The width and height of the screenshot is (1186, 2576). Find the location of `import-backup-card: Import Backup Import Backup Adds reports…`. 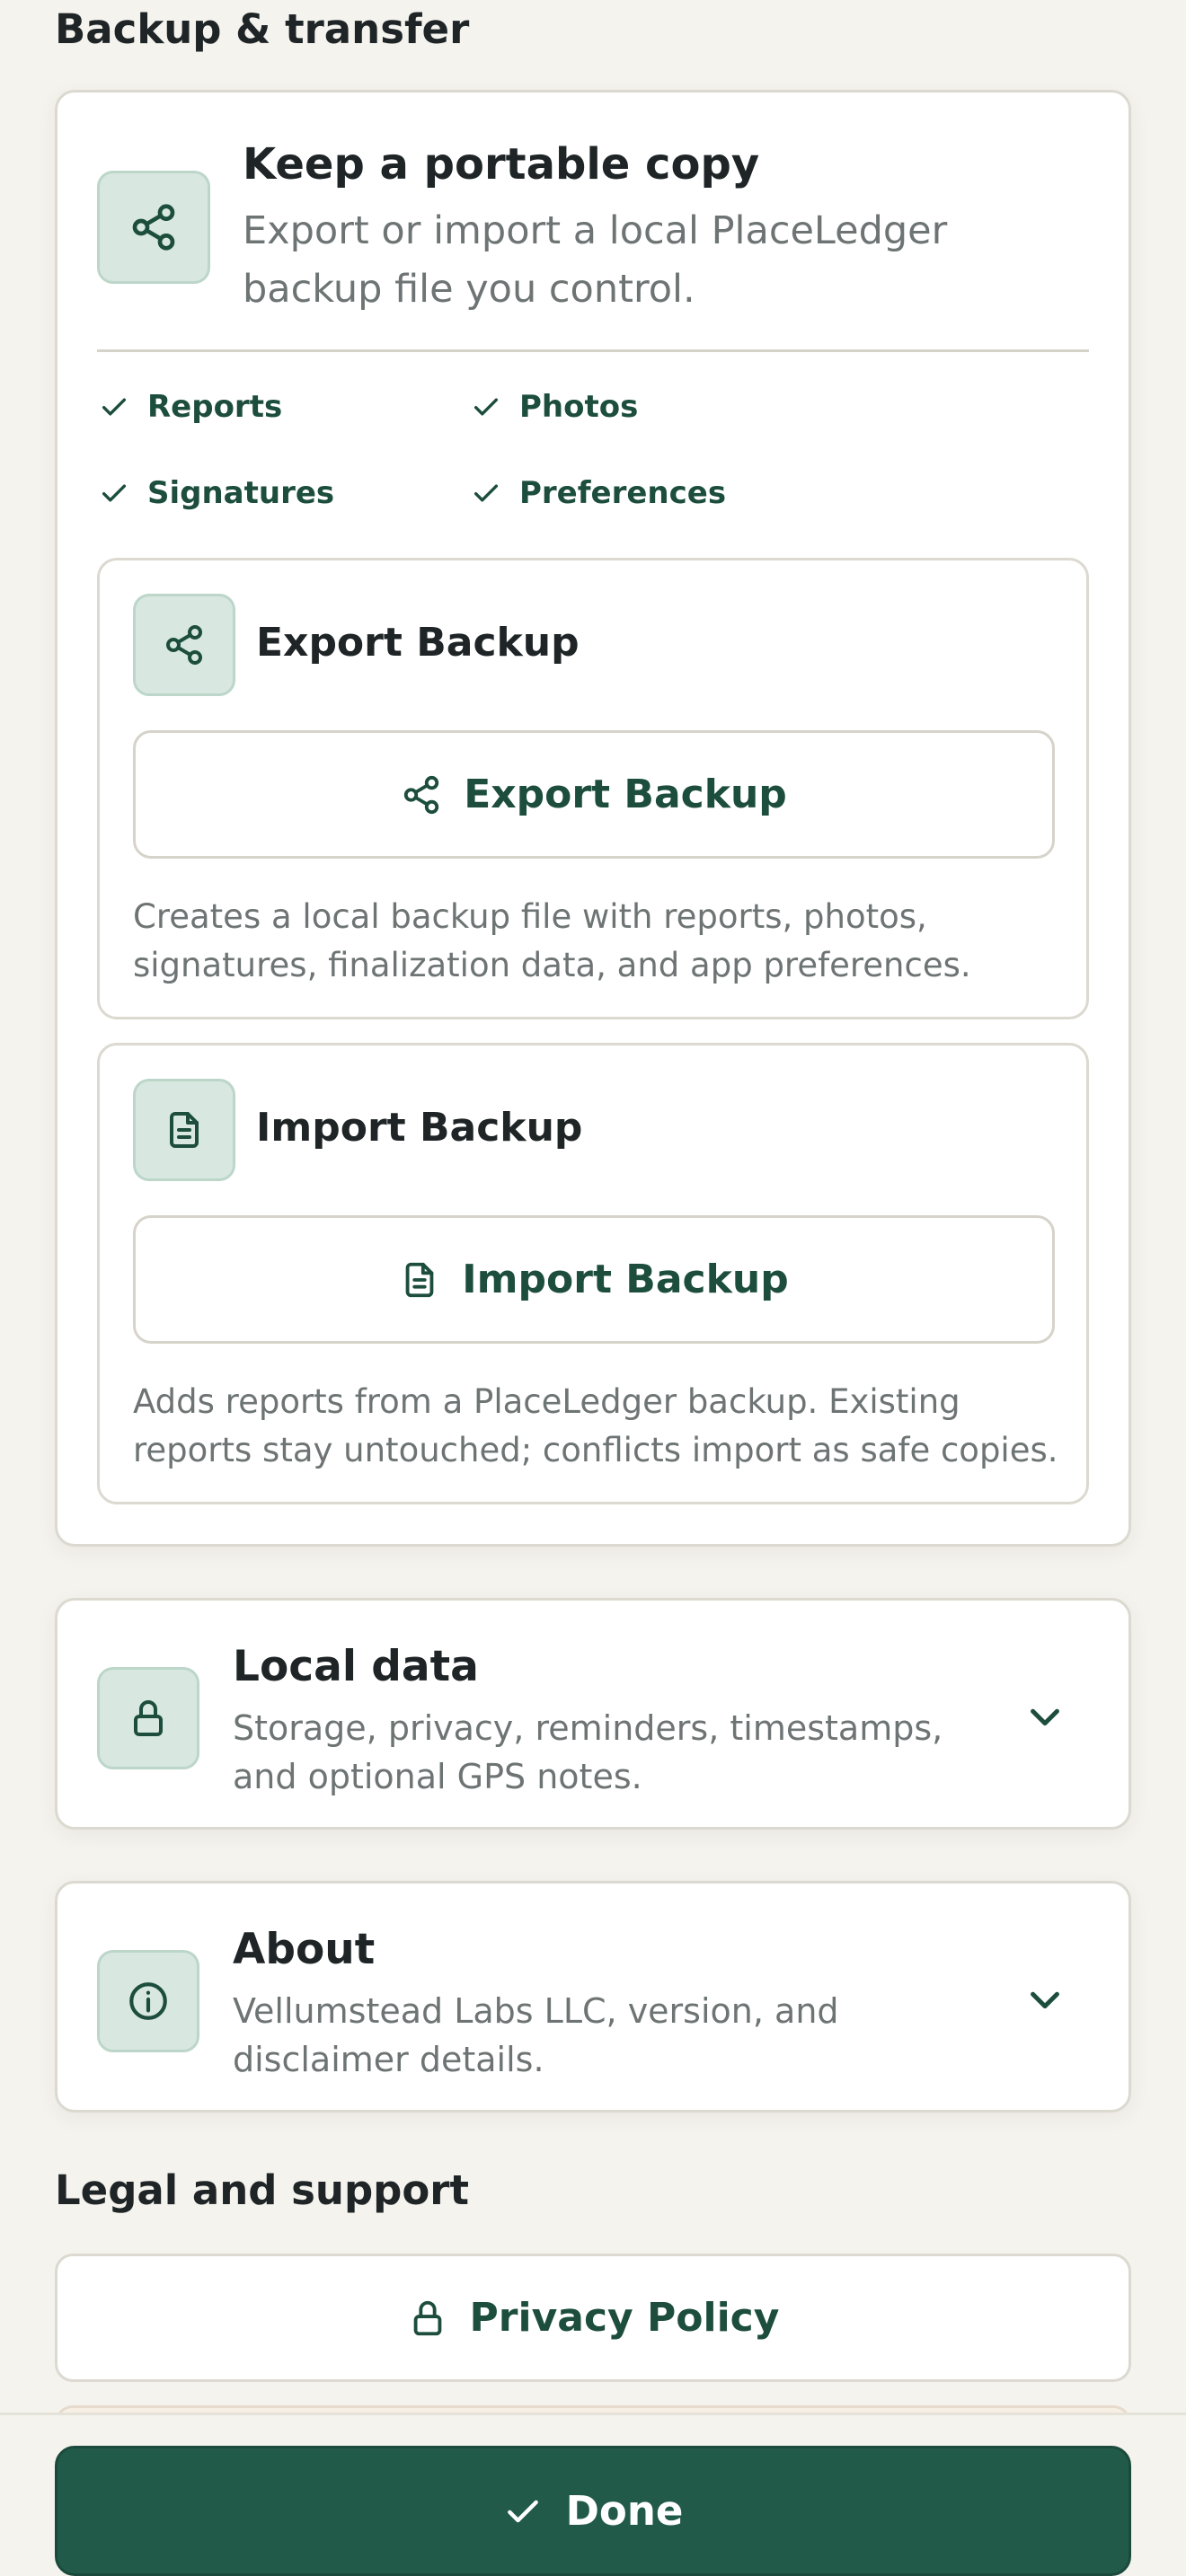

import-backup-card: Import Backup Import Backup Adds reports… is located at coordinates (593, 1273).